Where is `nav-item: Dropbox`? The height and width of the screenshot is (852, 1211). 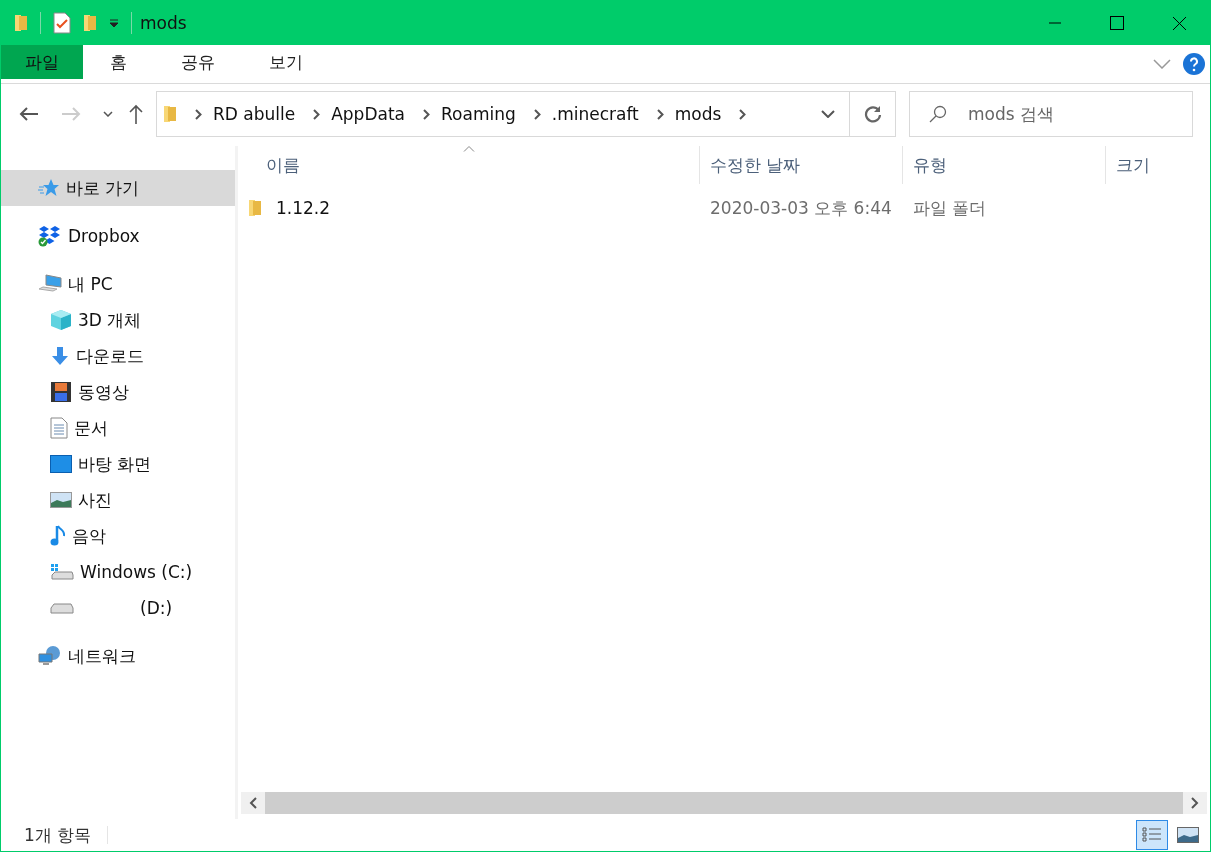
nav-item: Dropbox is located at coordinates (118, 236).